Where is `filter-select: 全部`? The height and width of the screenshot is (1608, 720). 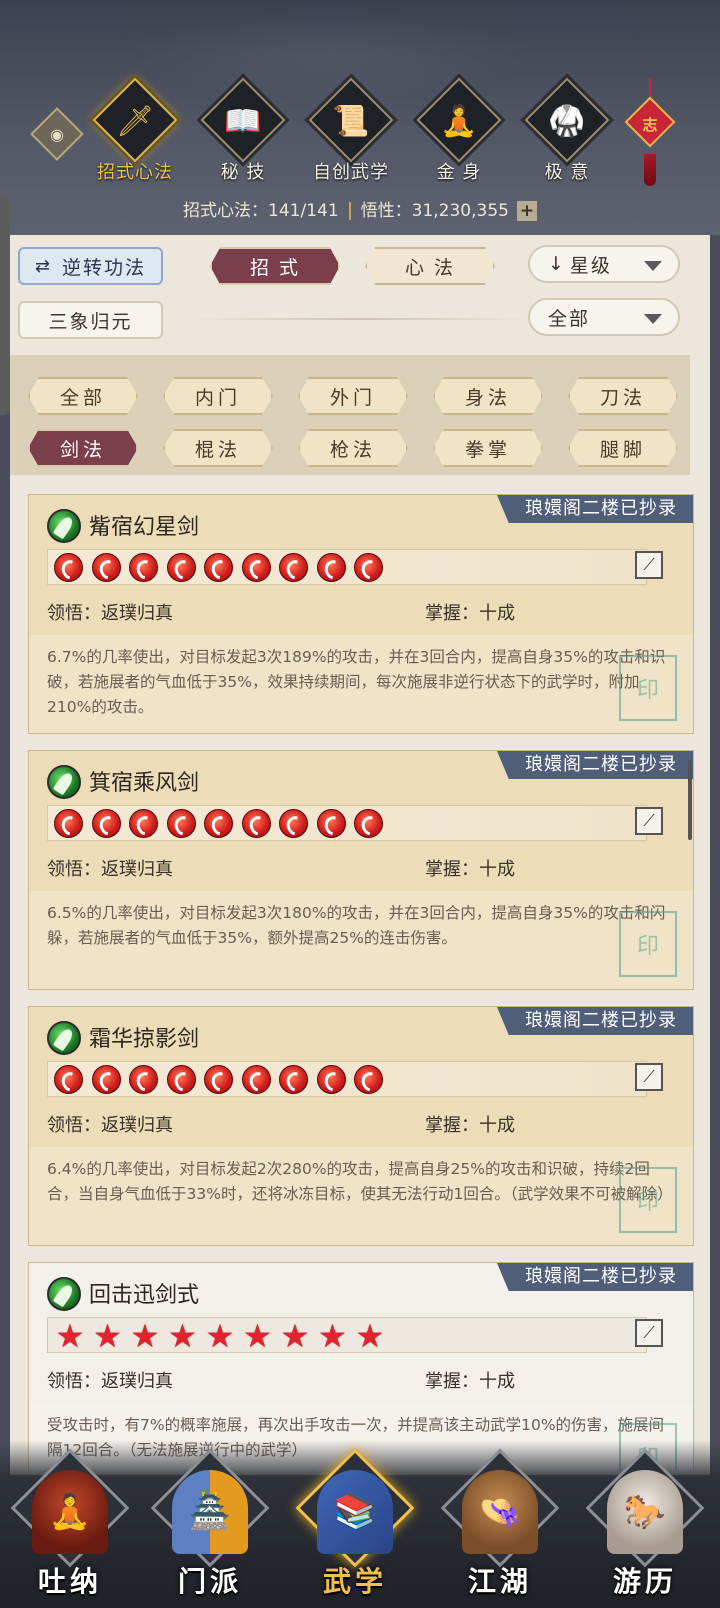
filter-select: 全部 is located at coordinates (604, 317).